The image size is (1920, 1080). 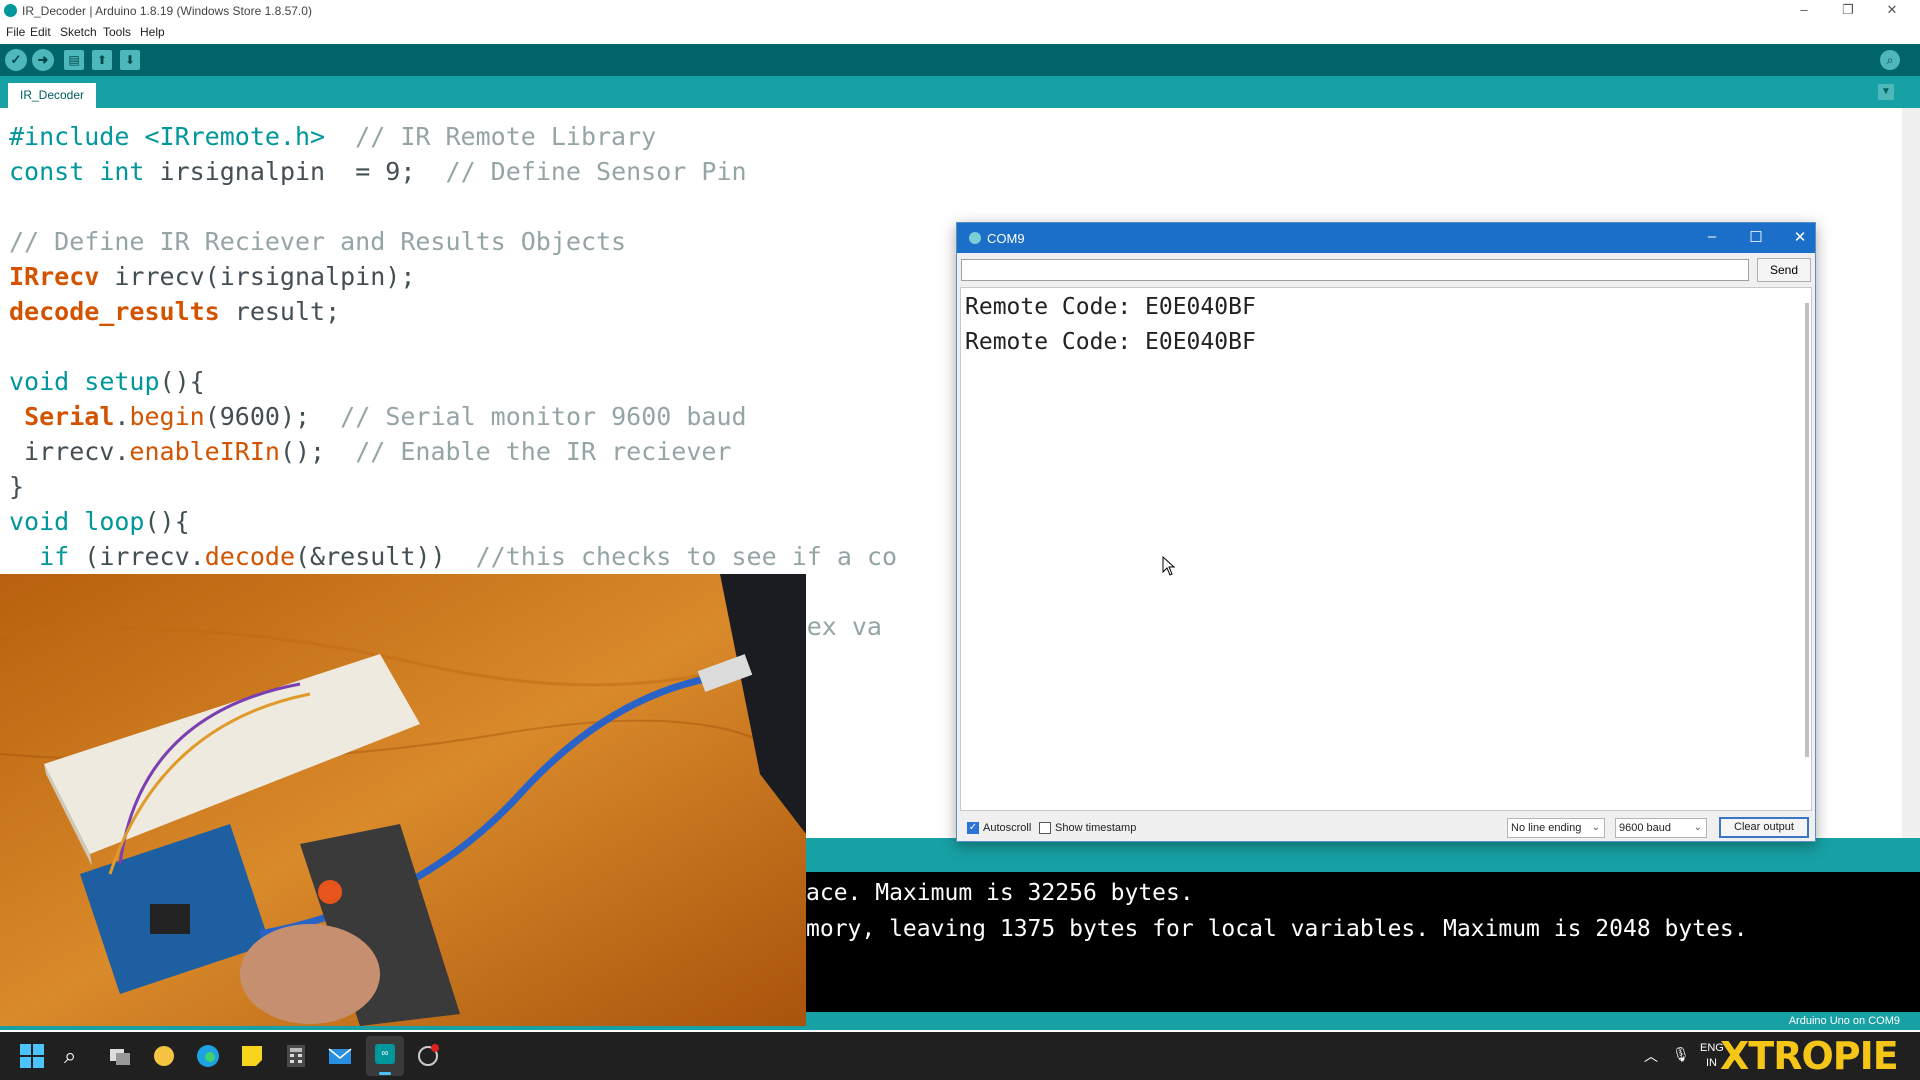 What do you see at coordinates (114, 521) in the screenshot?
I see `code-token: loop` at bounding box center [114, 521].